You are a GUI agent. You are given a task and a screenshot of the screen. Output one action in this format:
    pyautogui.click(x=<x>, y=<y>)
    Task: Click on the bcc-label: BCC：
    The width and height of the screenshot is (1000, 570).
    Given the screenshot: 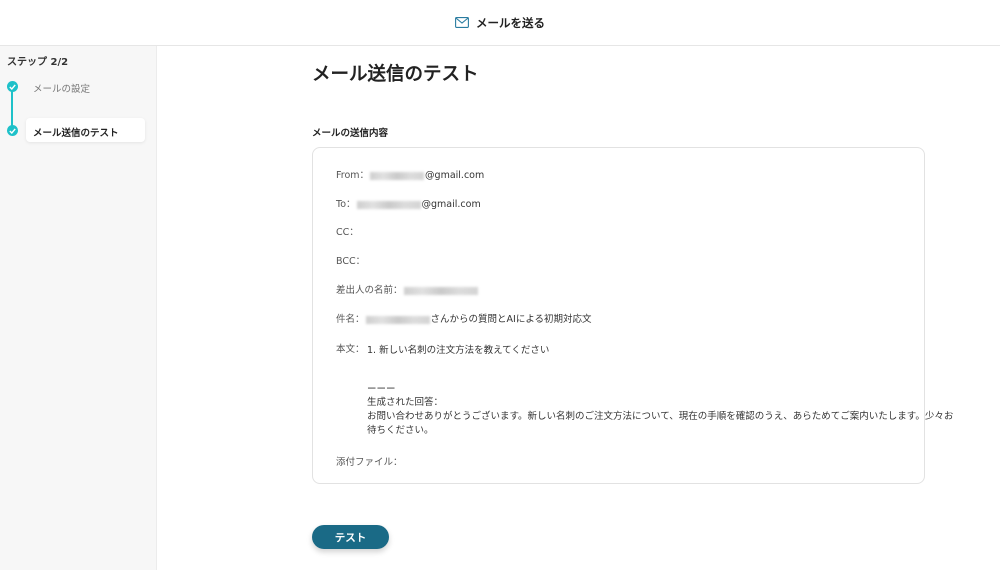 What is the action you would take?
    pyautogui.click(x=351, y=261)
    